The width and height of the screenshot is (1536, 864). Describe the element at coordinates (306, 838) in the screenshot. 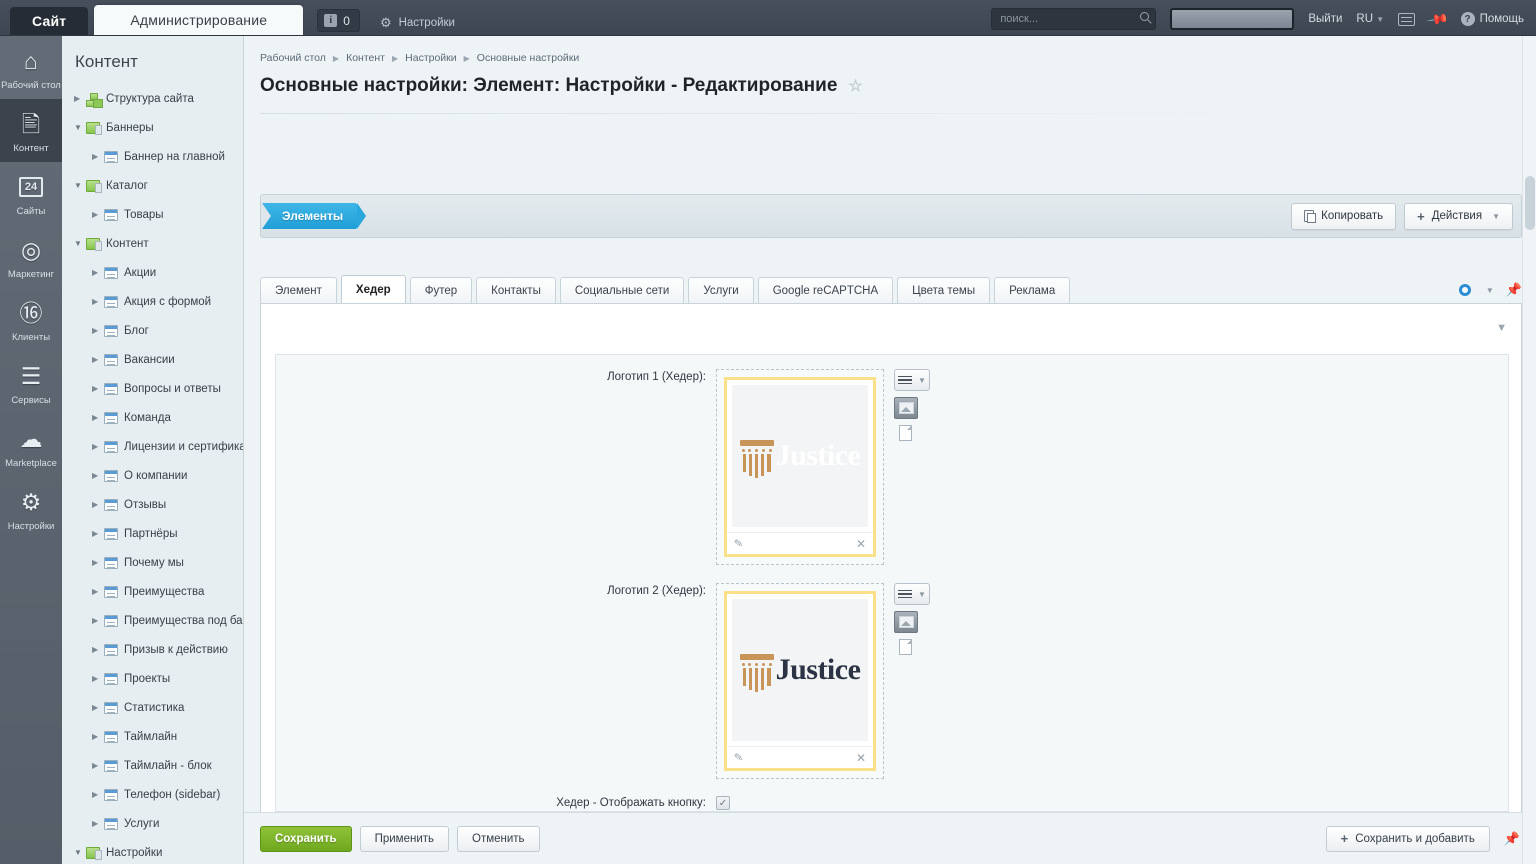

I see `save-button: Сохранить` at that location.